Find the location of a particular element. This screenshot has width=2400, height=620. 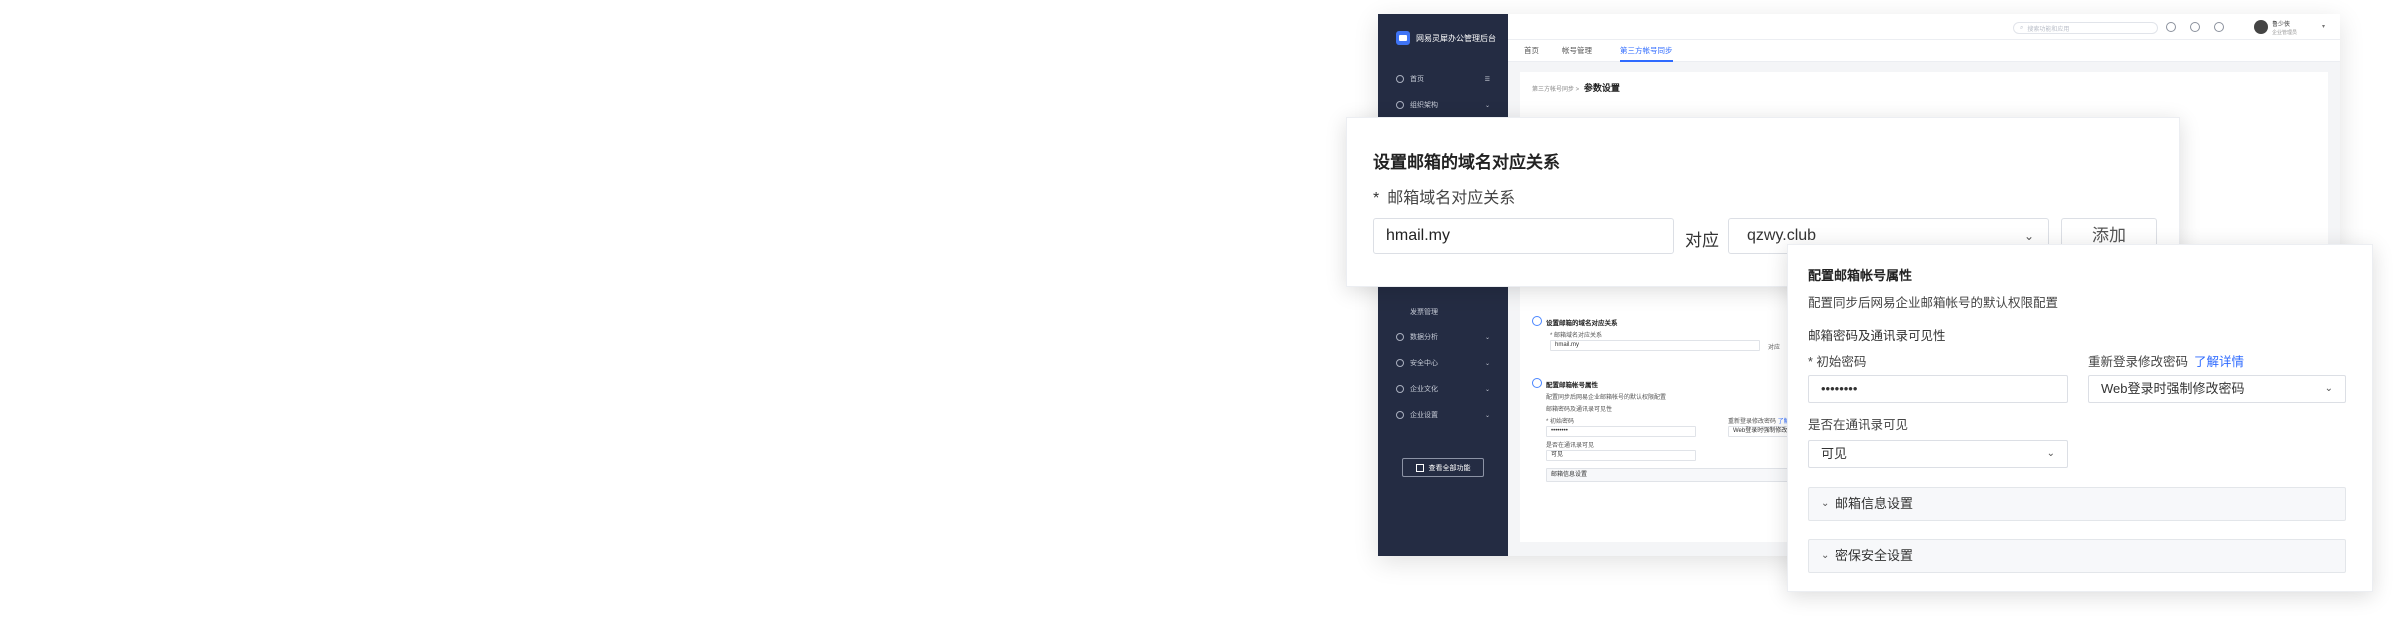

chart-icon is located at coordinates (1400, 337).